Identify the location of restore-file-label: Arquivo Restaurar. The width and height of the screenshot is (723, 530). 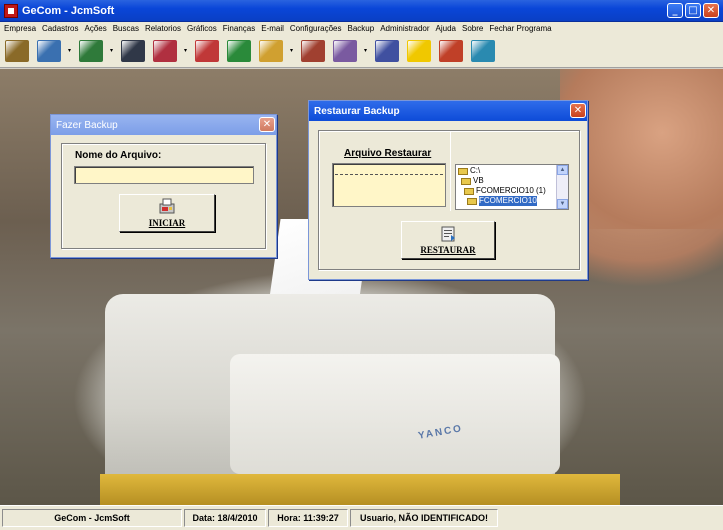
(388, 153).